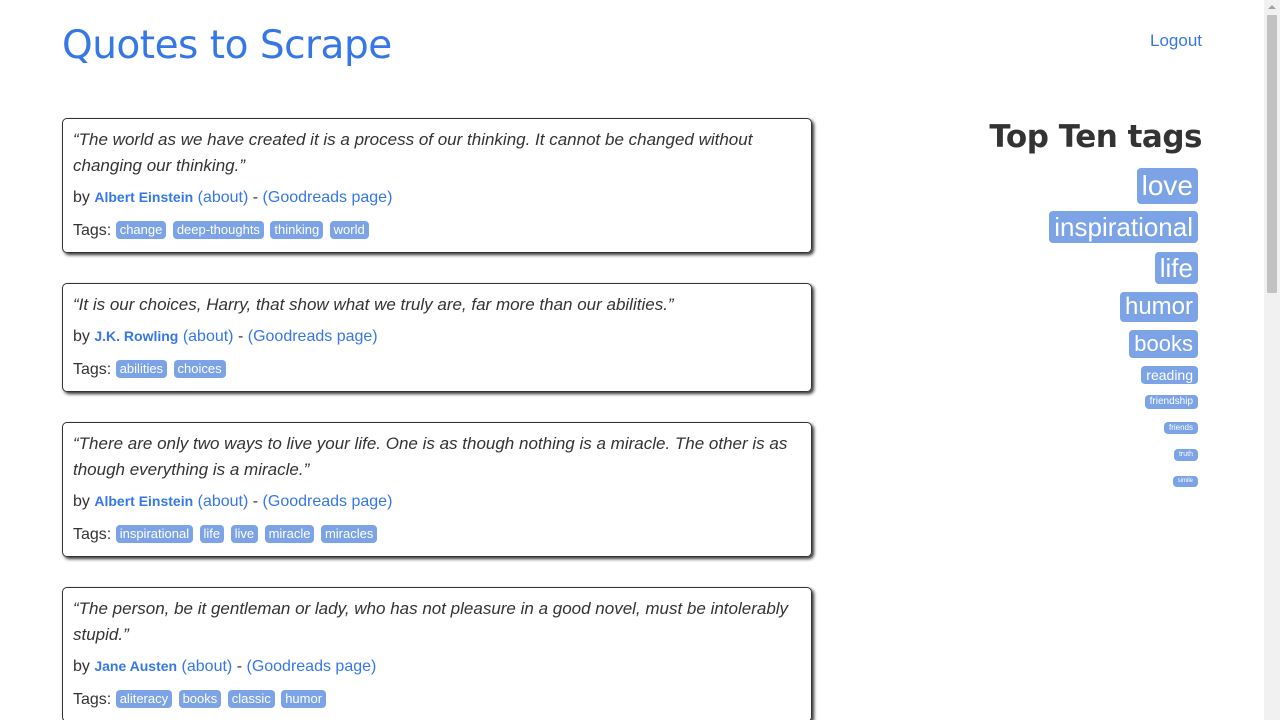  I want to click on tag-link: miracle, so click(289, 534).